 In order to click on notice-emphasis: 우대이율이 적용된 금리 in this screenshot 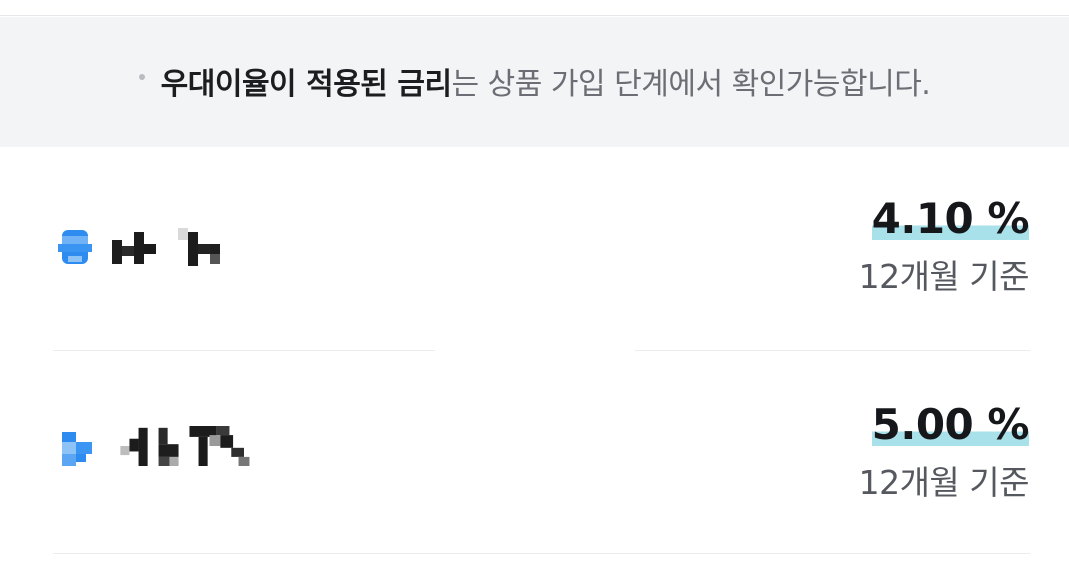, I will do `click(306, 84)`.